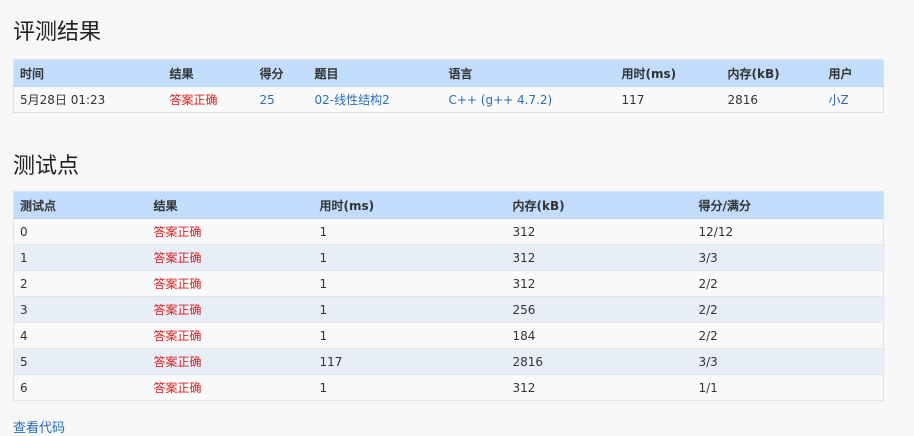  Describe the element at coordinates (80, 283) in the screenshot. I see `test-id: 2` at that location.